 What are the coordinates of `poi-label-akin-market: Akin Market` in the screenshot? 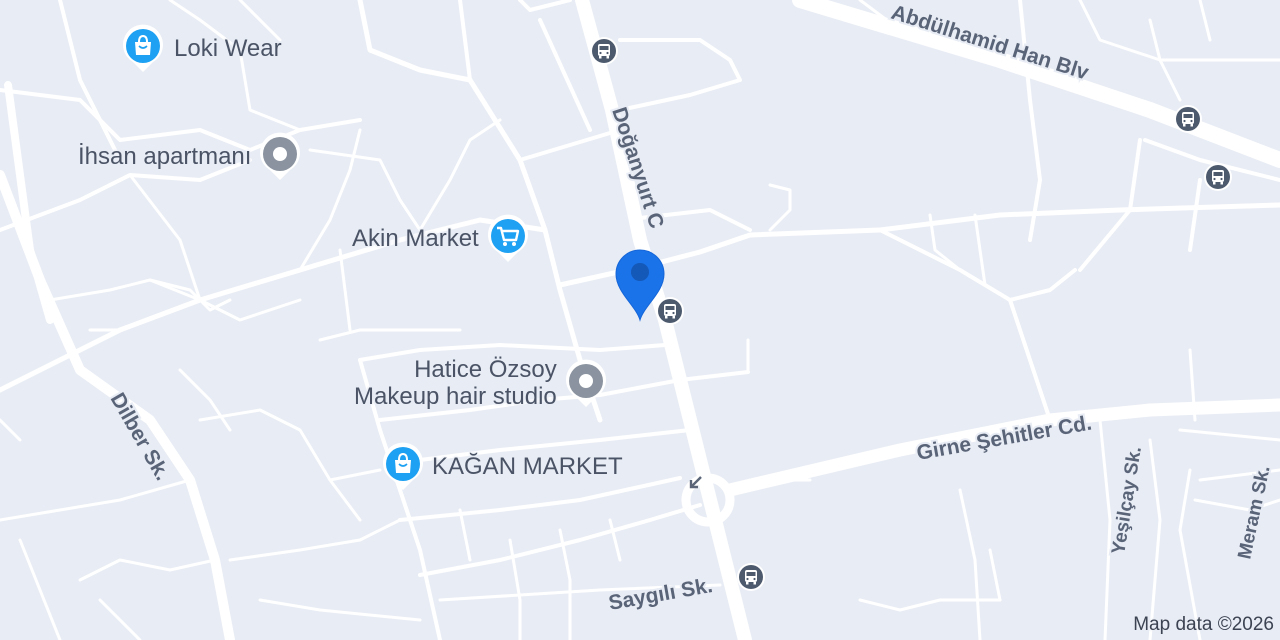 It's located at (415, 238).